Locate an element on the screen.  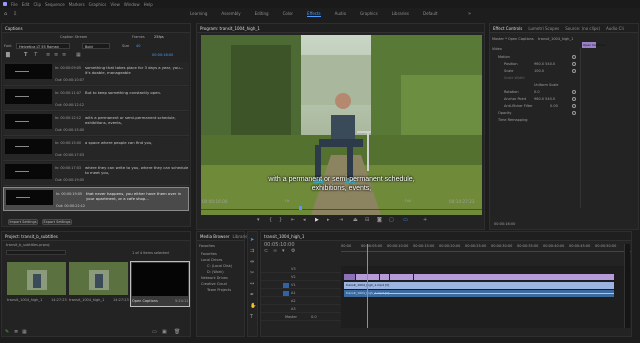
frames-value: 25fps is located at coordinates (159, 37).